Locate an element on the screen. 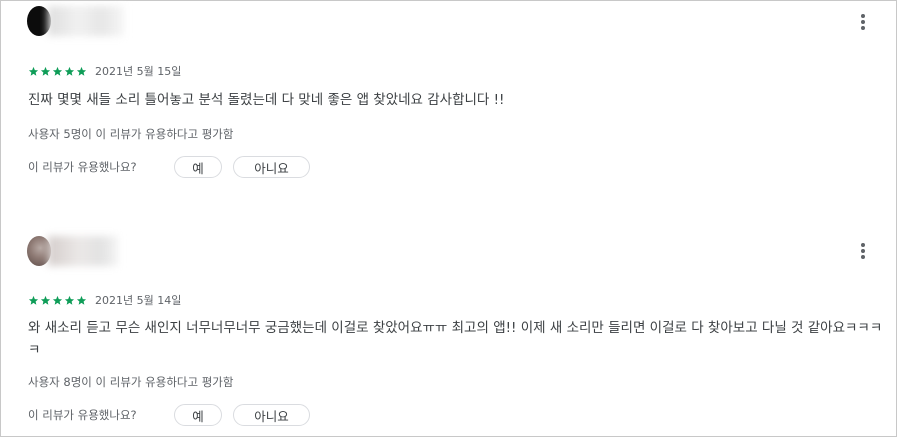 This screenshot has width=897, height=437. helpful-count: 사용자 5명이 이 리뷰가 유용하다고 평가함 is located at coordinates (131, 134).